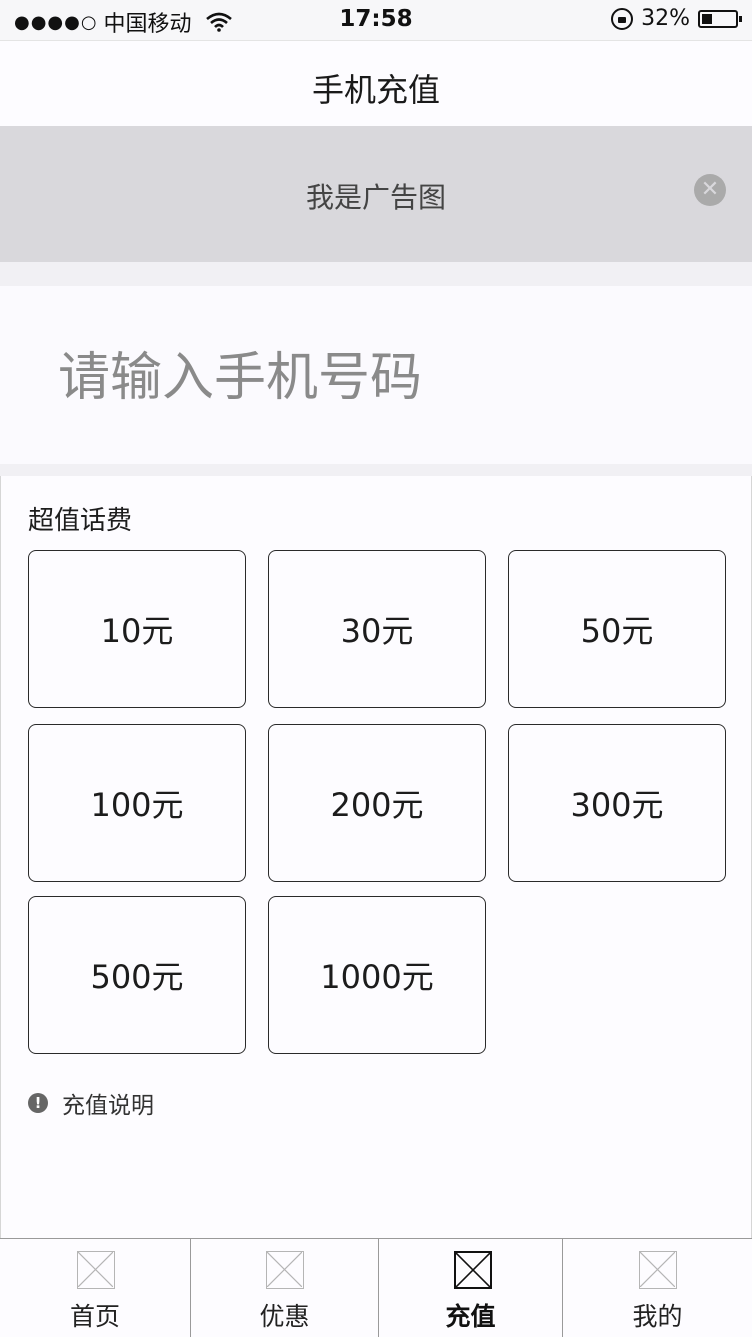  Describe the element at coordinates (137, 629) in the screenshot. I see `amount-button-10: 10元` at that location.